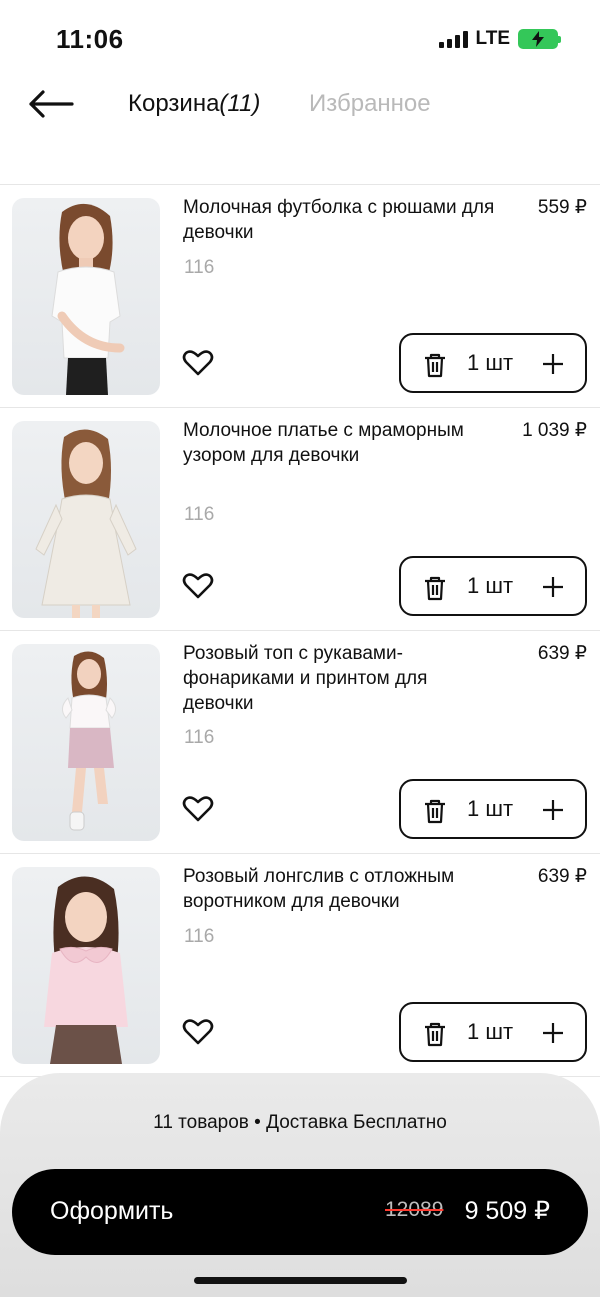  What do you see at coordinates (562, 207) in the screenshot?
I see `product-price: 559 ₽` at bounding box center [562, 207].